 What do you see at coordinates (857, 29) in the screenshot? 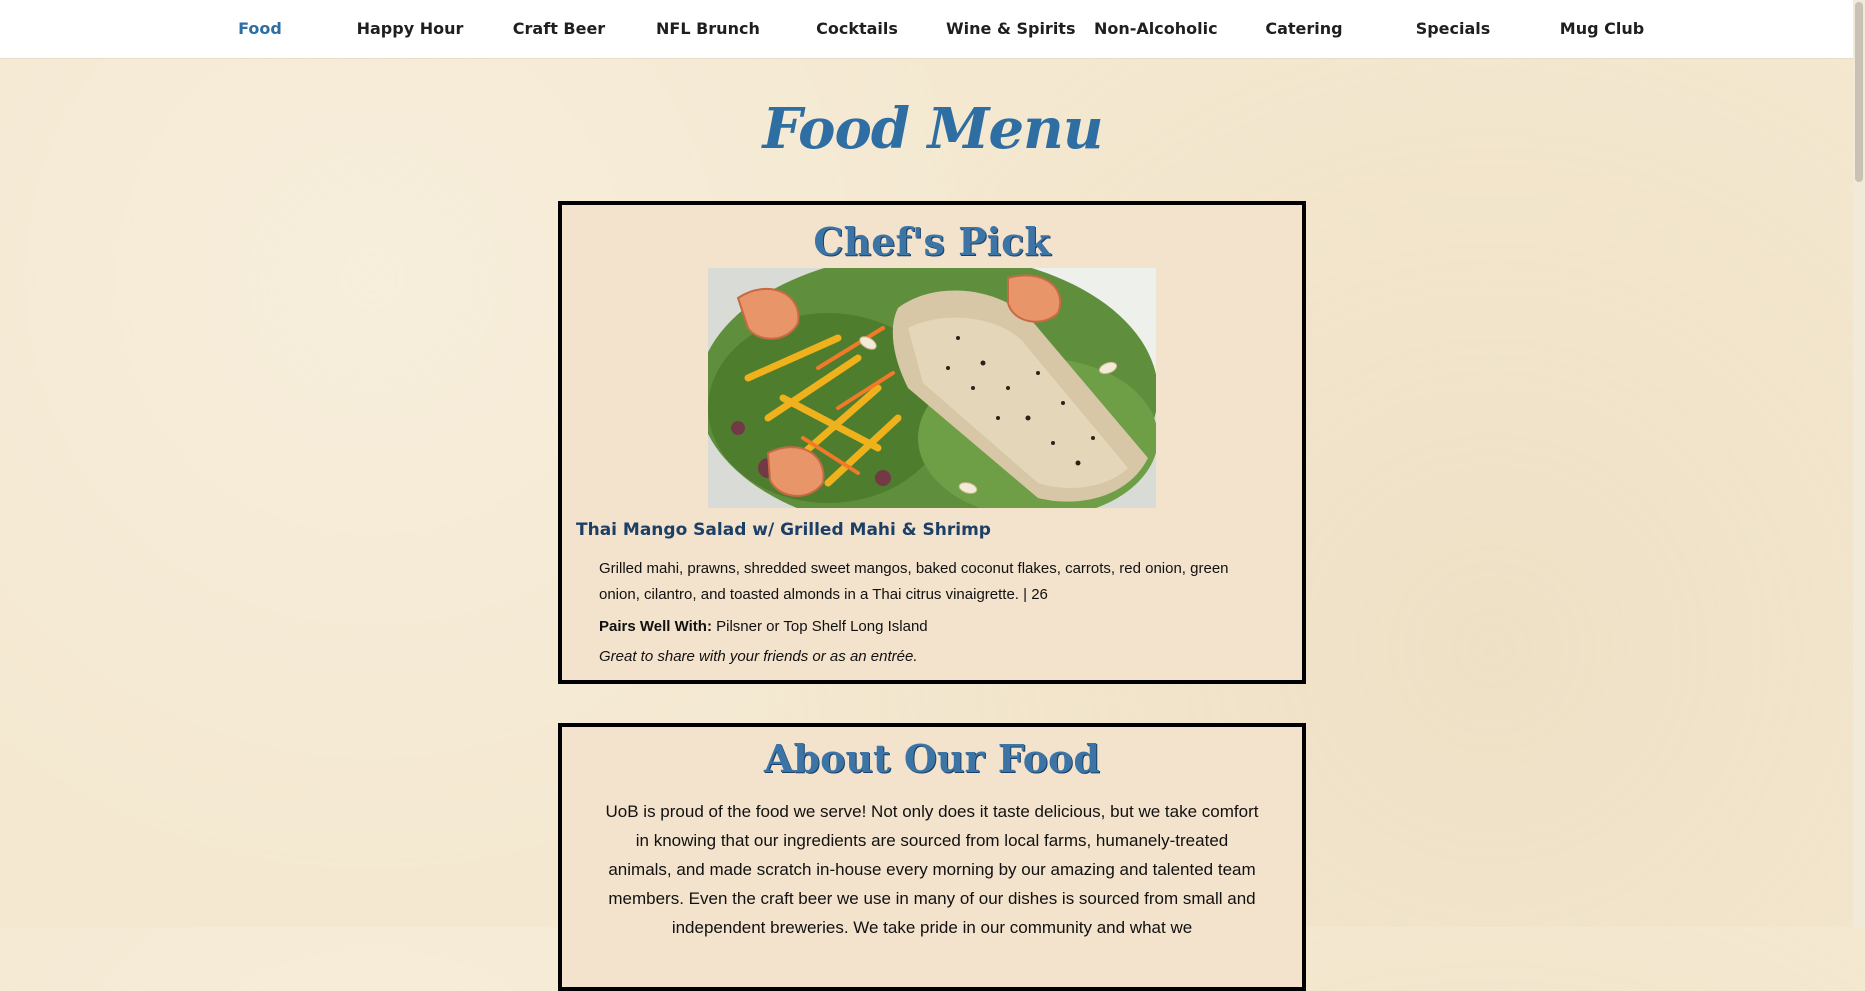
I see `nav-item-cocktails: Cocktails` at bounding box center [857, 29].